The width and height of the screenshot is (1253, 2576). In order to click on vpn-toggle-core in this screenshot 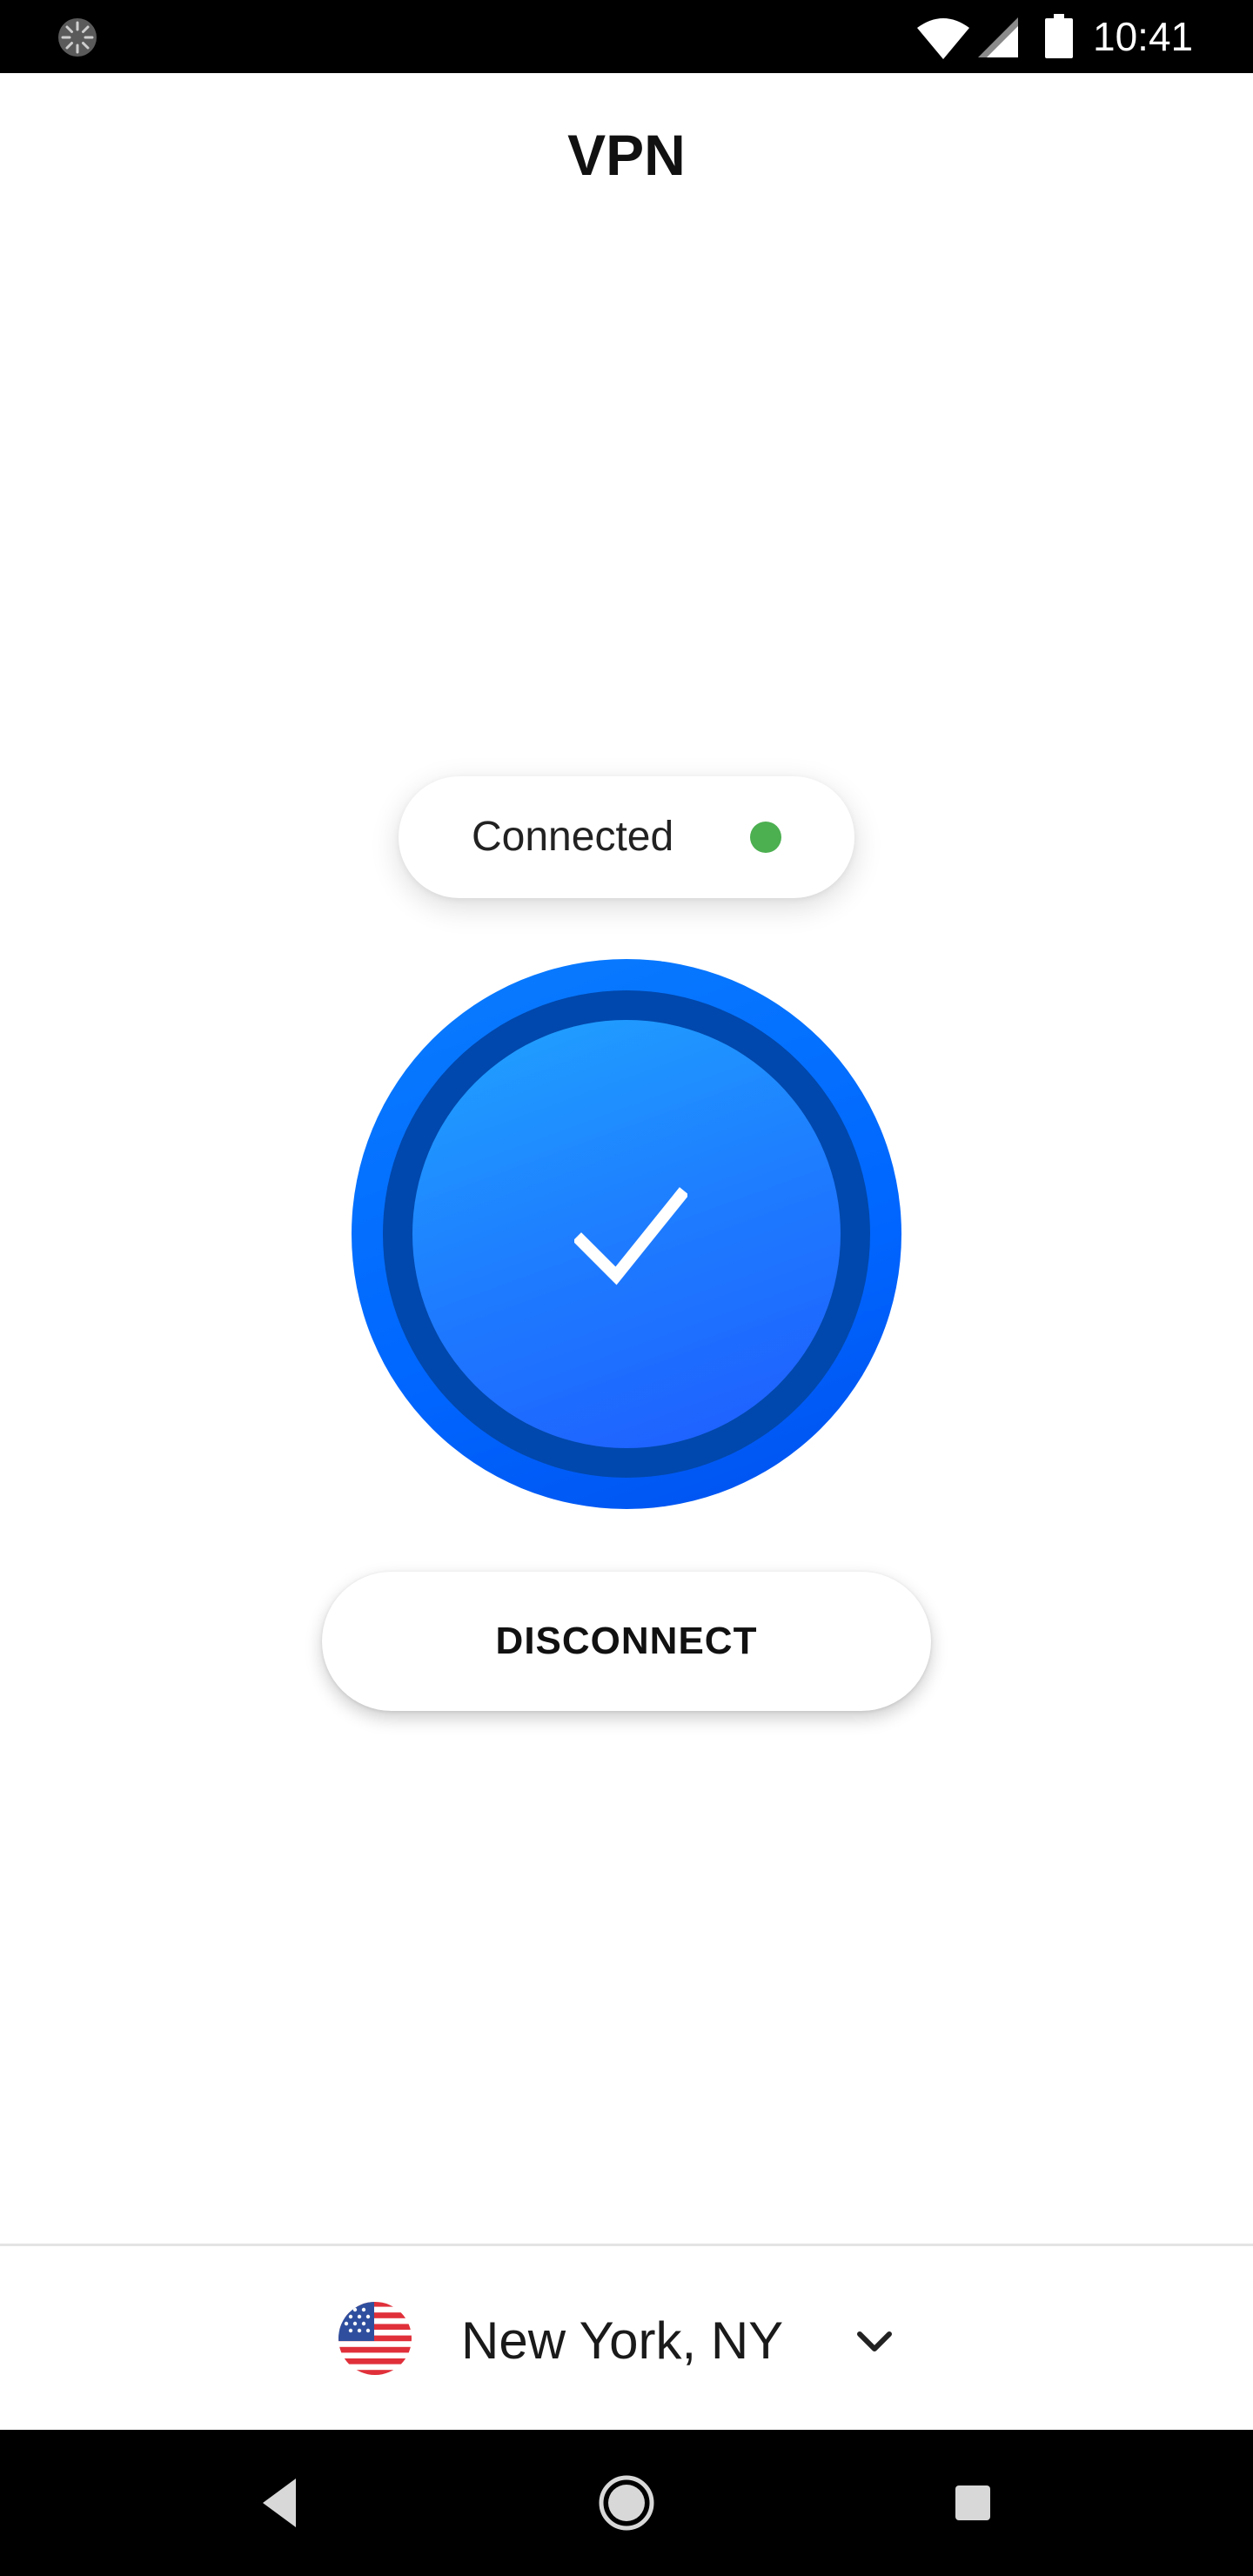, I will do `click(626, 1234)`.